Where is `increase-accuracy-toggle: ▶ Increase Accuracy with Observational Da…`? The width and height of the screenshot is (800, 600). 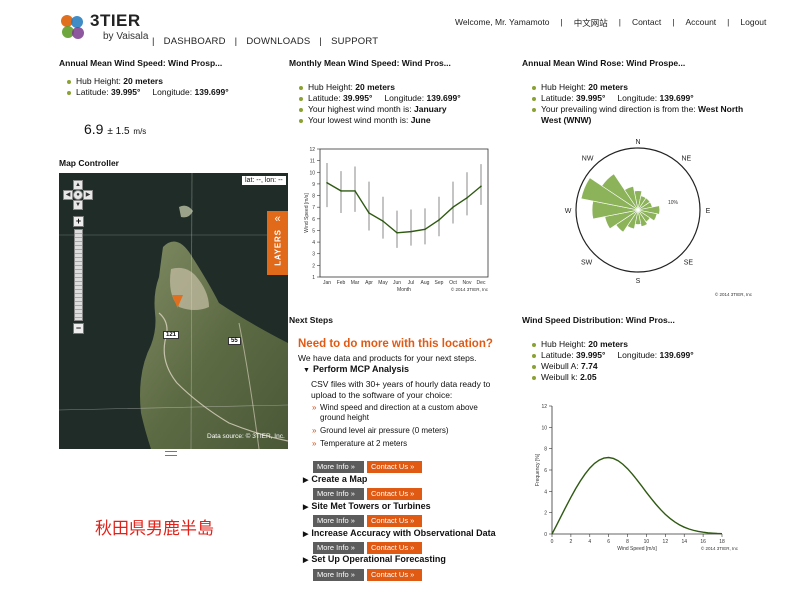 increase-accuracy-toggle: ▶ Increase Accuracy with Observational Da… is located at coordinates (399, 533).